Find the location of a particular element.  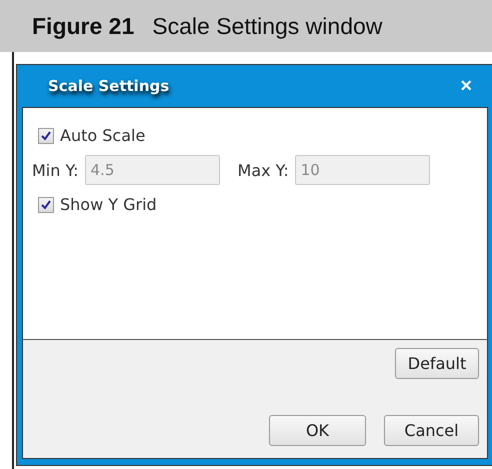

field-label: Max Y: is located at coordinates (263, 170).